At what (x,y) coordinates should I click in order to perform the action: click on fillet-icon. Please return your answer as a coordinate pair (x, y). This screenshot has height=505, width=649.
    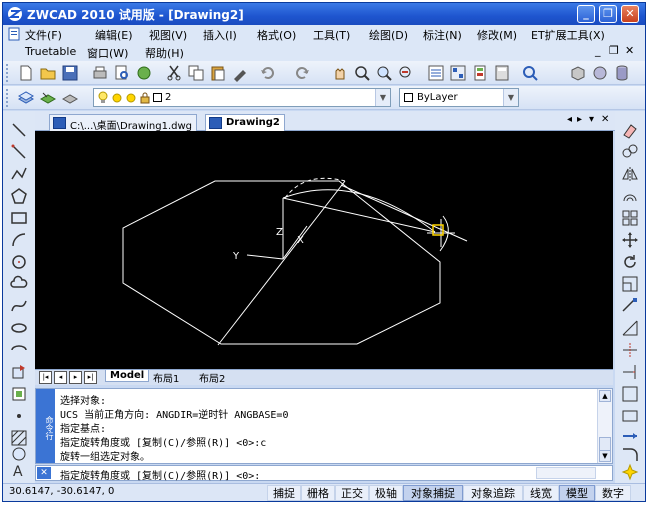
    Looking at the image, I should click on (630, 454).